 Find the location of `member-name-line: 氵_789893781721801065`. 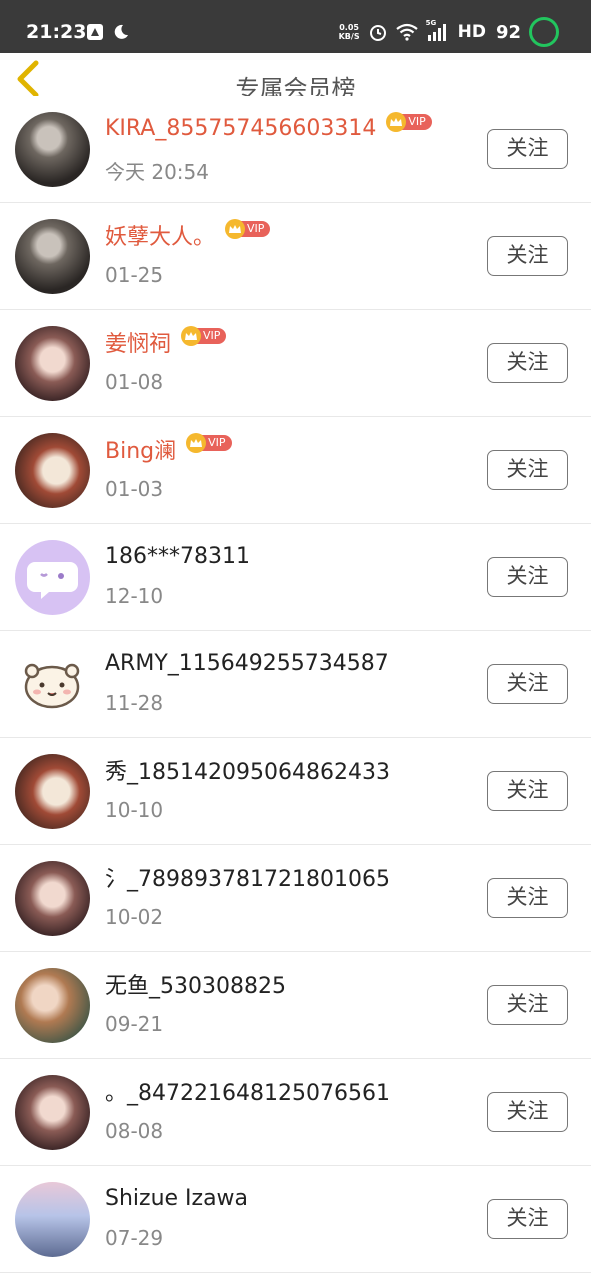

member-name-line: 氵_789893781721801065 is located at coordinates (247, 877).